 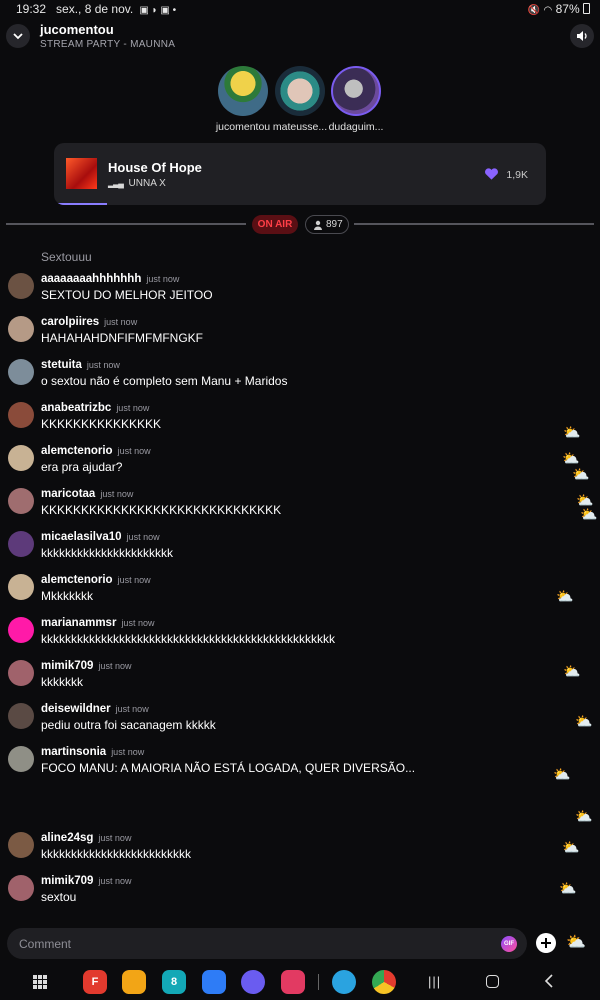 What do you see at coordinates (78, 623) in the screenshot?
I see `username-text: marianammsr` at bounding box center [78, 623].